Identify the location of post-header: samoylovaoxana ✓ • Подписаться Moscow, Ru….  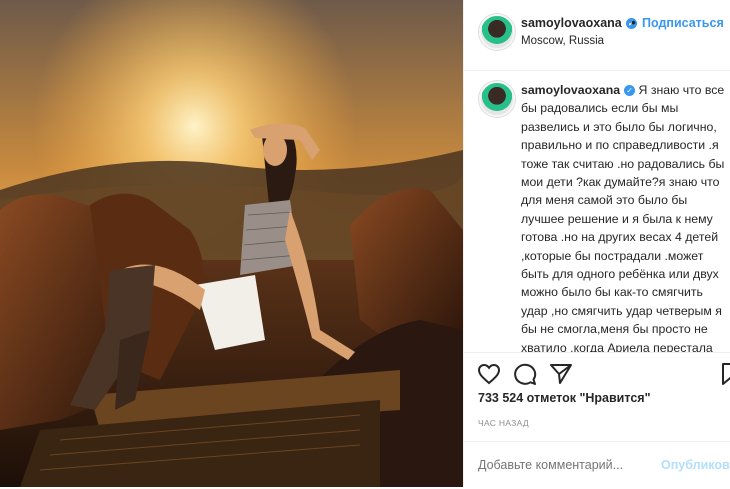
(597, 35).